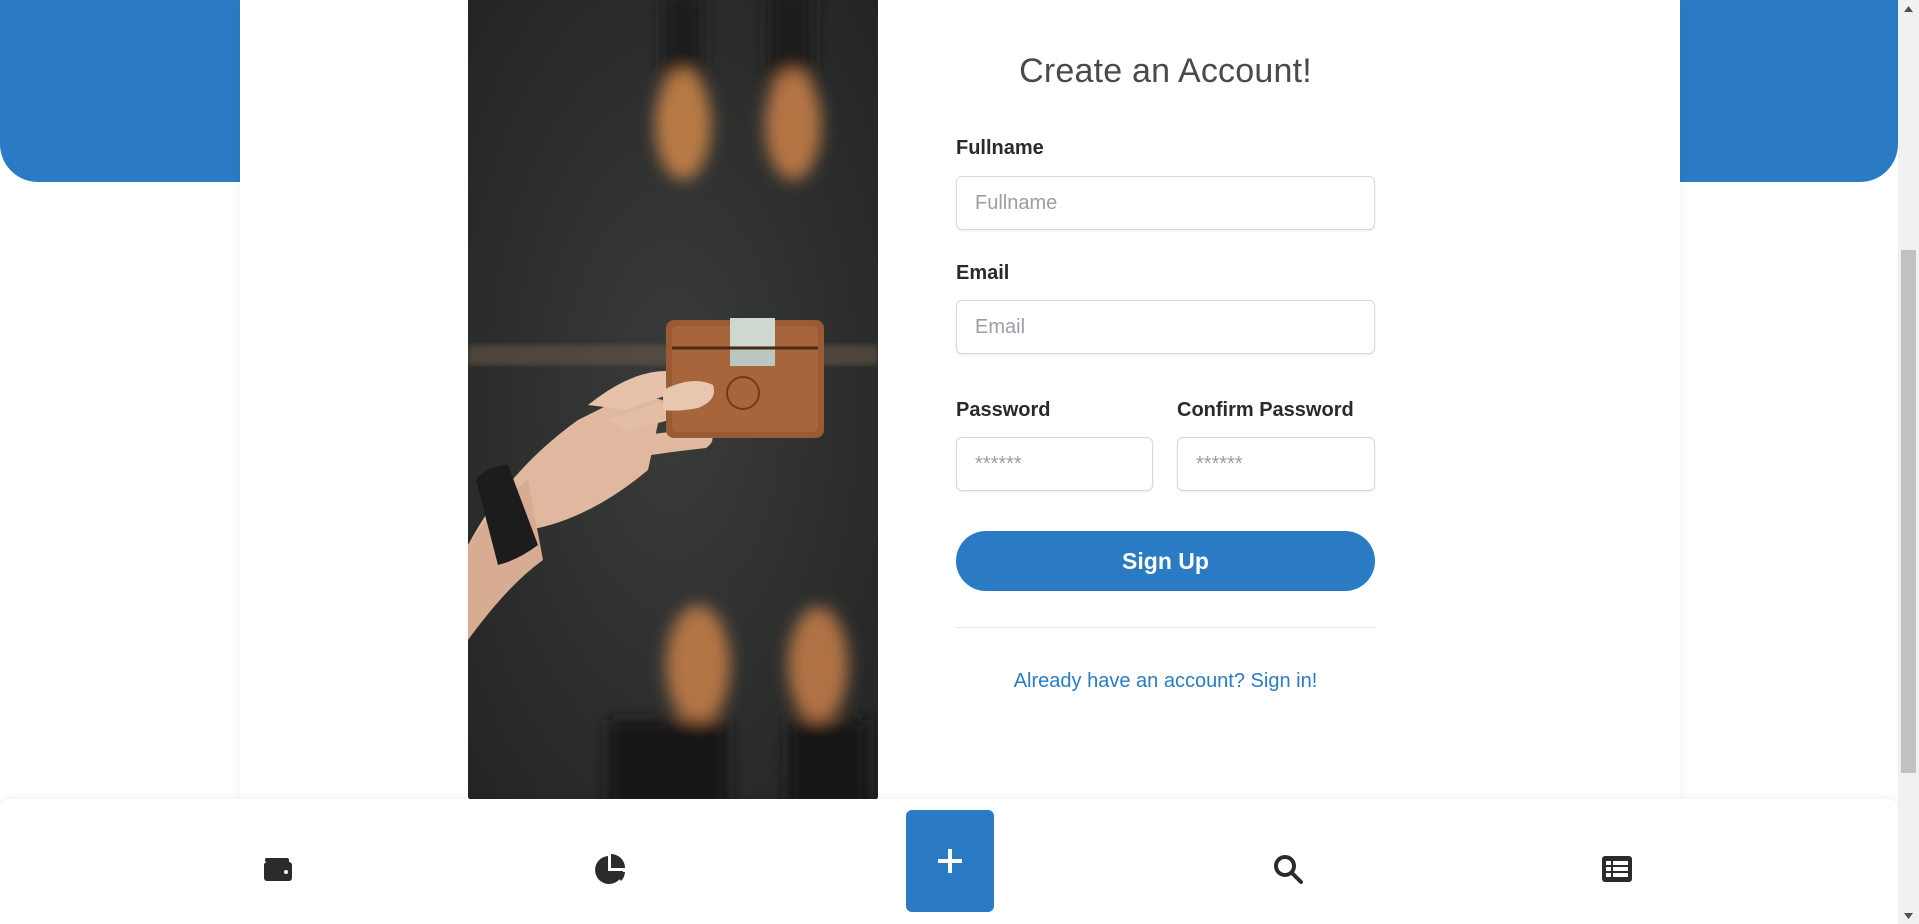 The width and height of the screenshot is (1919, 924). I want to click on password-input, so click(1054, 464).